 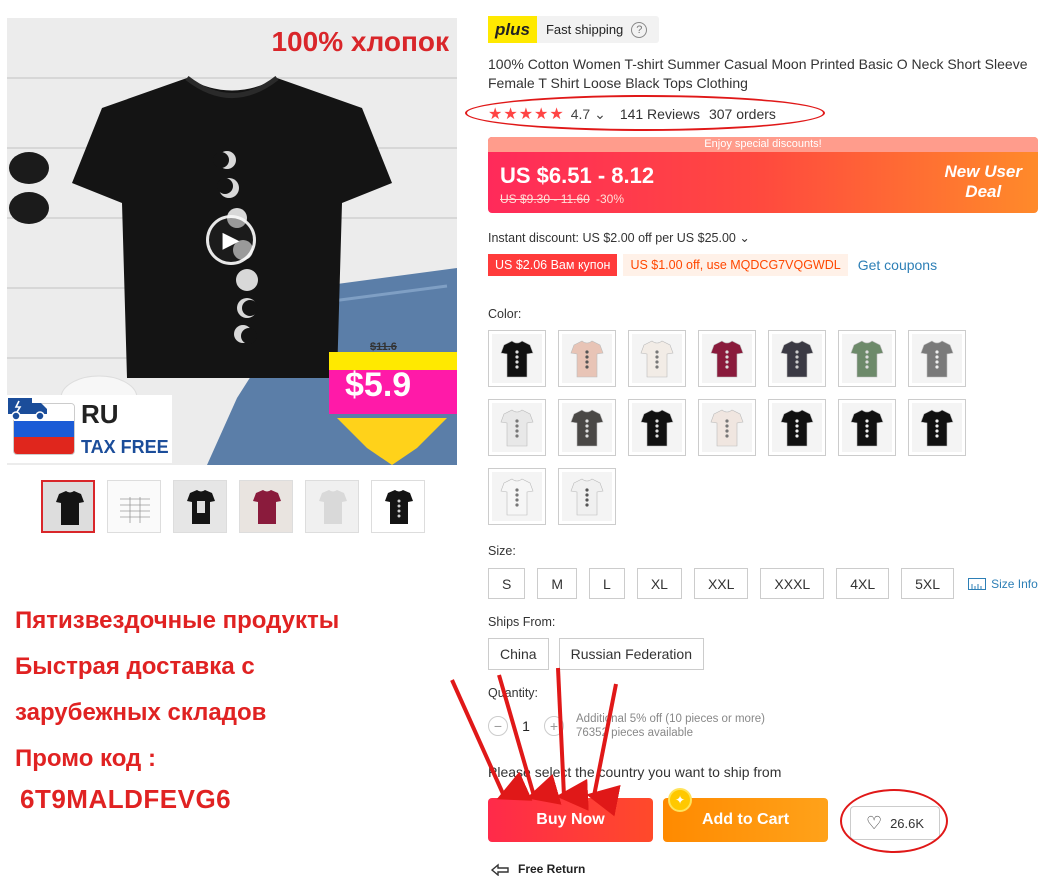 I want to click on coin-icon: ✦, so click(x=680, y=800).